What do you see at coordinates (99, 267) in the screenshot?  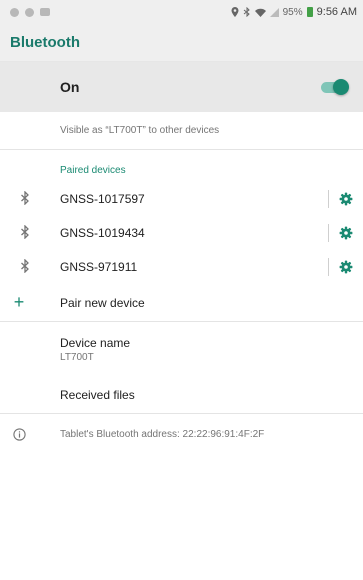 I see `device-name: GNSS-971911` at bounding box center [99, 267].